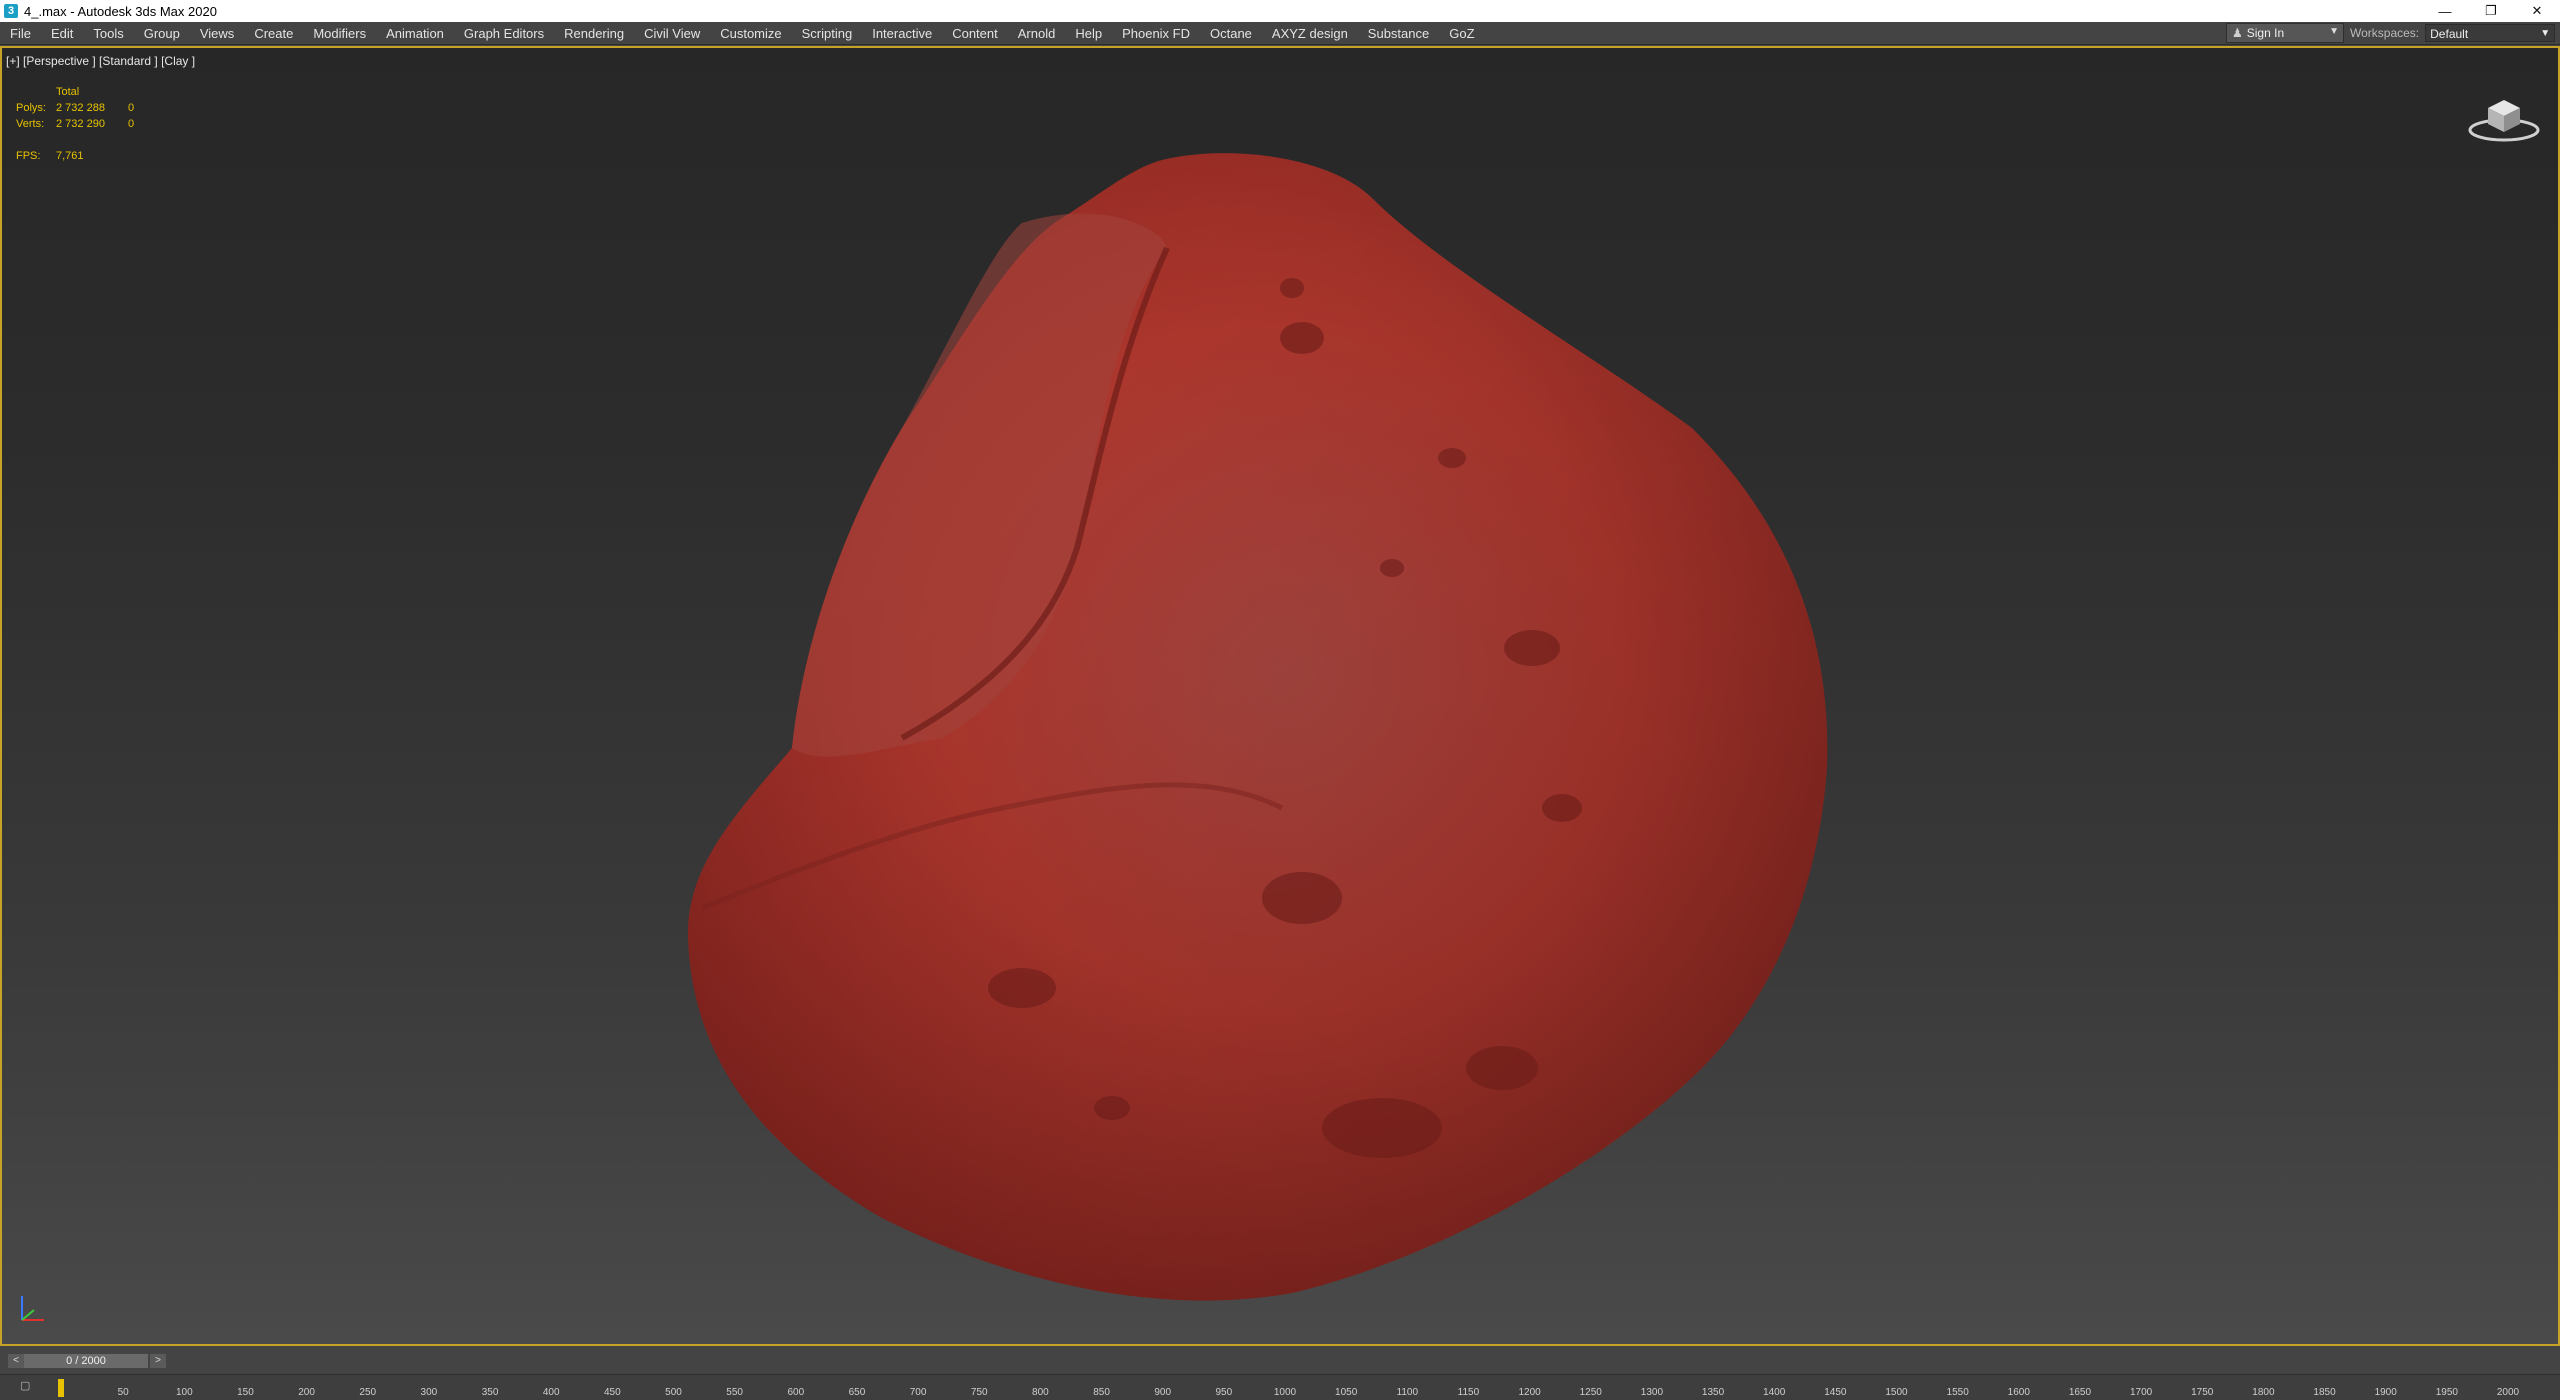 The width and height of the screenshot is (2560, 1400). Describe the element at coordinates (86, 1361) in the screenshot. I see `time-slider-thumb: 0 / 2000` at that location.